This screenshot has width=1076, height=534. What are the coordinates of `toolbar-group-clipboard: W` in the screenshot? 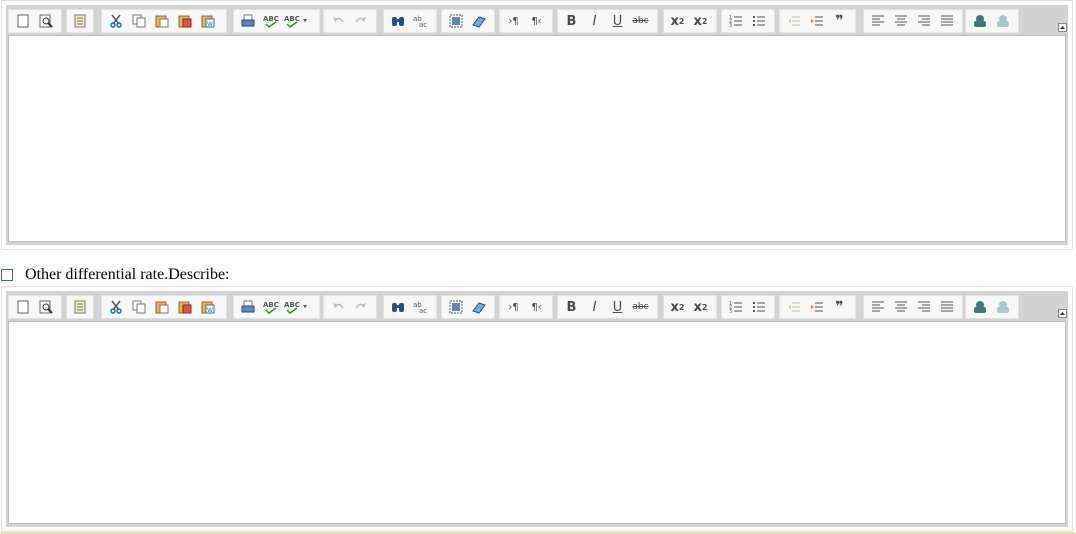 It's located at (164, 21).